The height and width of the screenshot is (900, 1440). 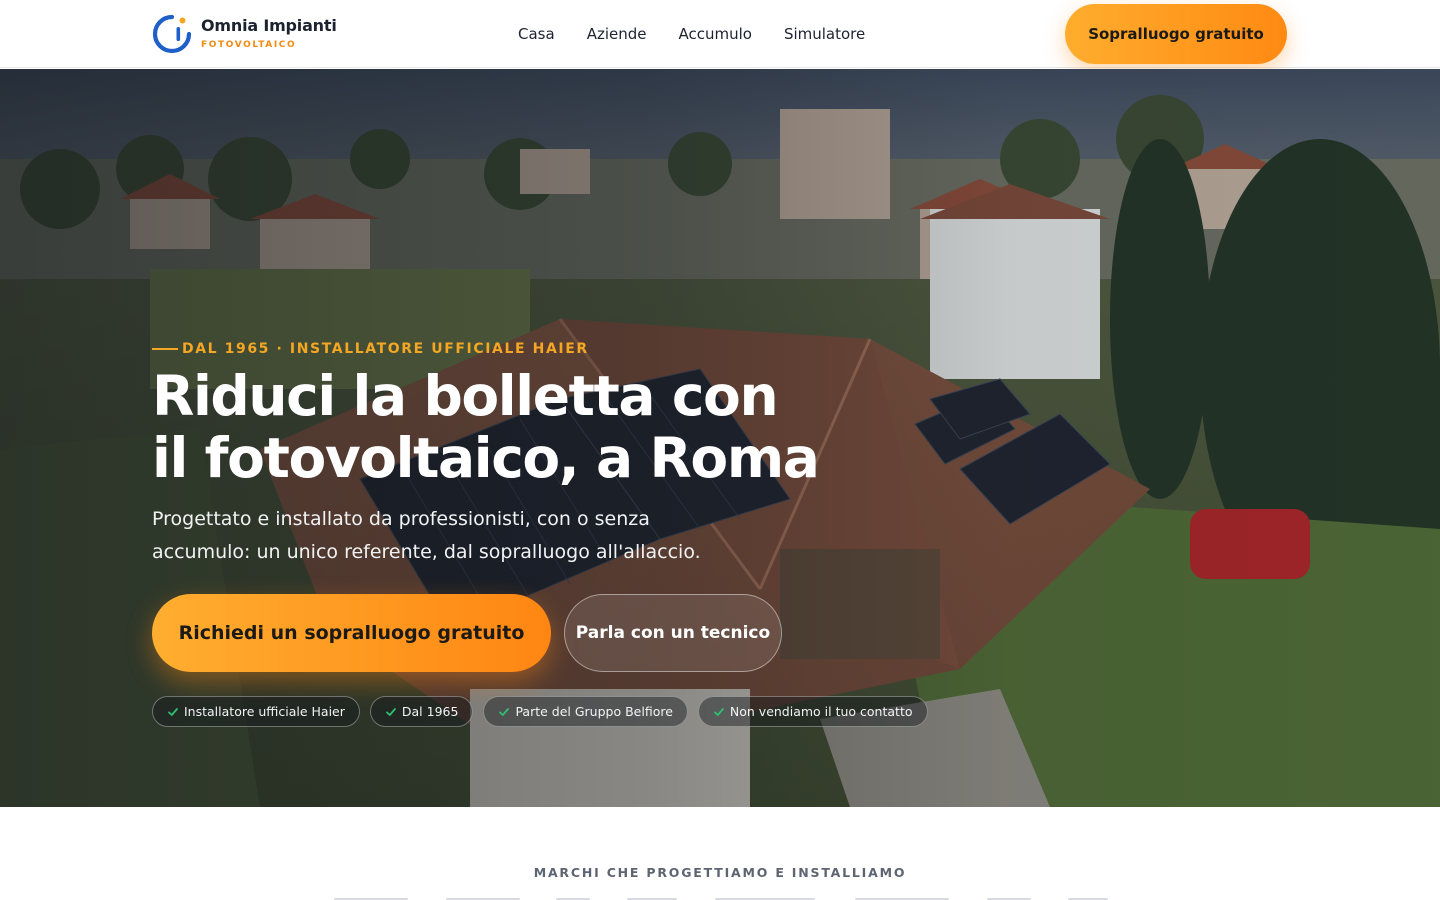 I want to click on trust-badge: Installatore ufficiale Haier, so click(x=256, y=711).